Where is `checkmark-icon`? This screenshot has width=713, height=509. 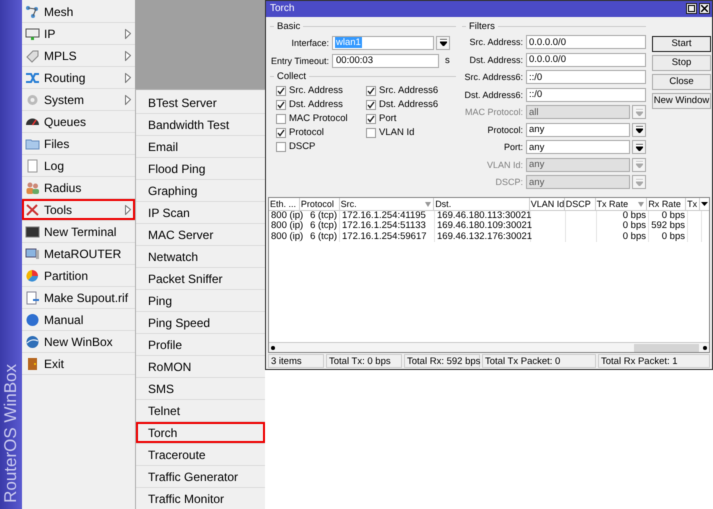 checkmark-icon is located at coordinates (281, 132).